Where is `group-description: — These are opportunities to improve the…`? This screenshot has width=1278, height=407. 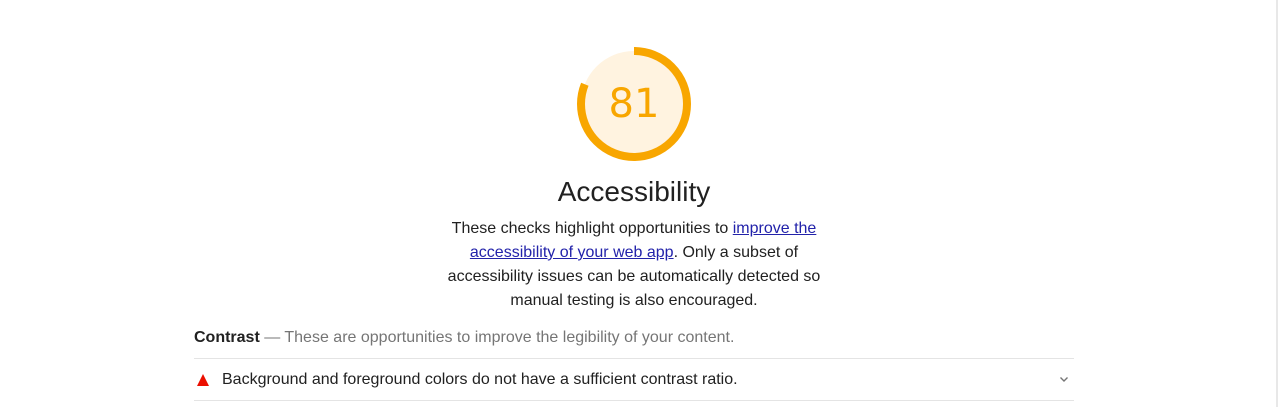 group-description: — These are opportunities to improve the… is located at coordinates (497, 337).